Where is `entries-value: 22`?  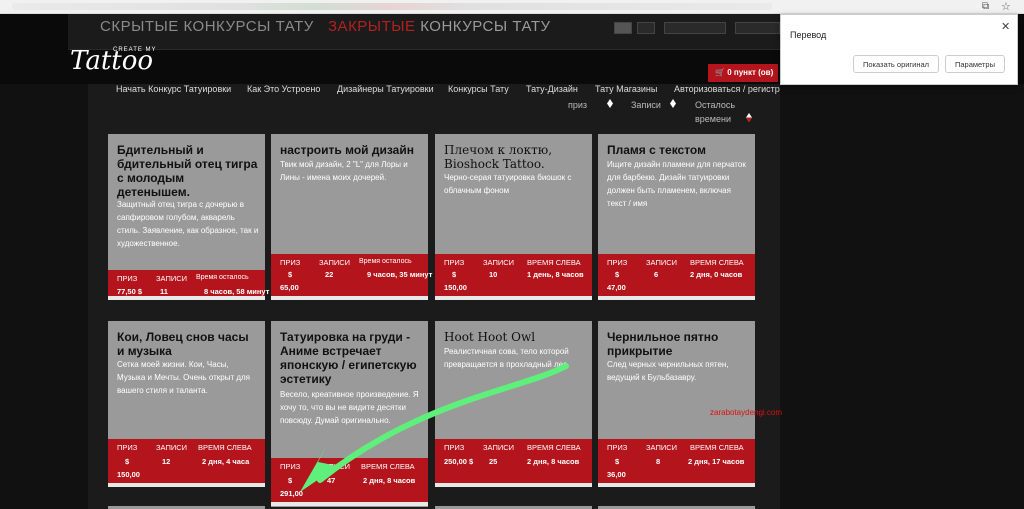 entries-value: 22 is located at coordinates (329, 274).